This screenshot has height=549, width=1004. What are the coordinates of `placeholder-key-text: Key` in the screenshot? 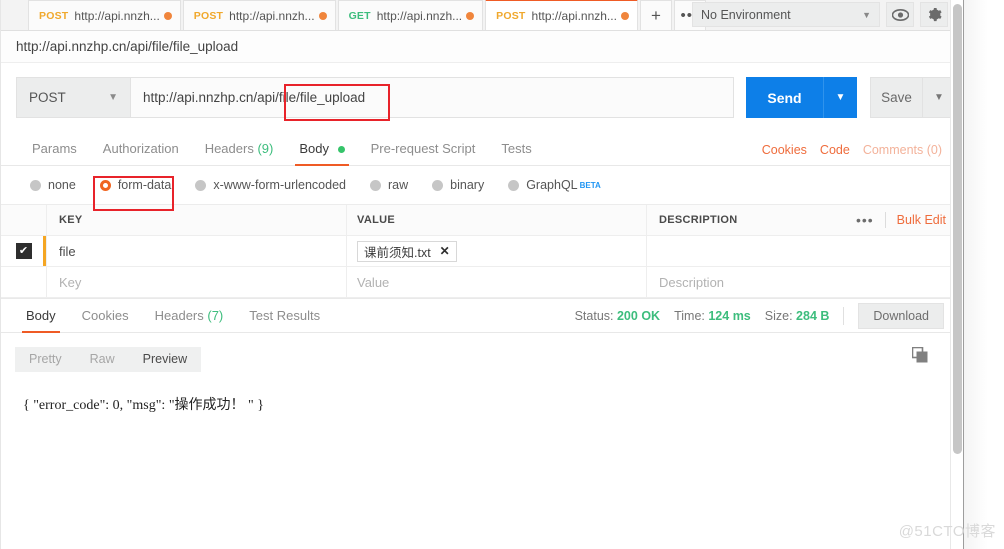 It's located at (70, 282).